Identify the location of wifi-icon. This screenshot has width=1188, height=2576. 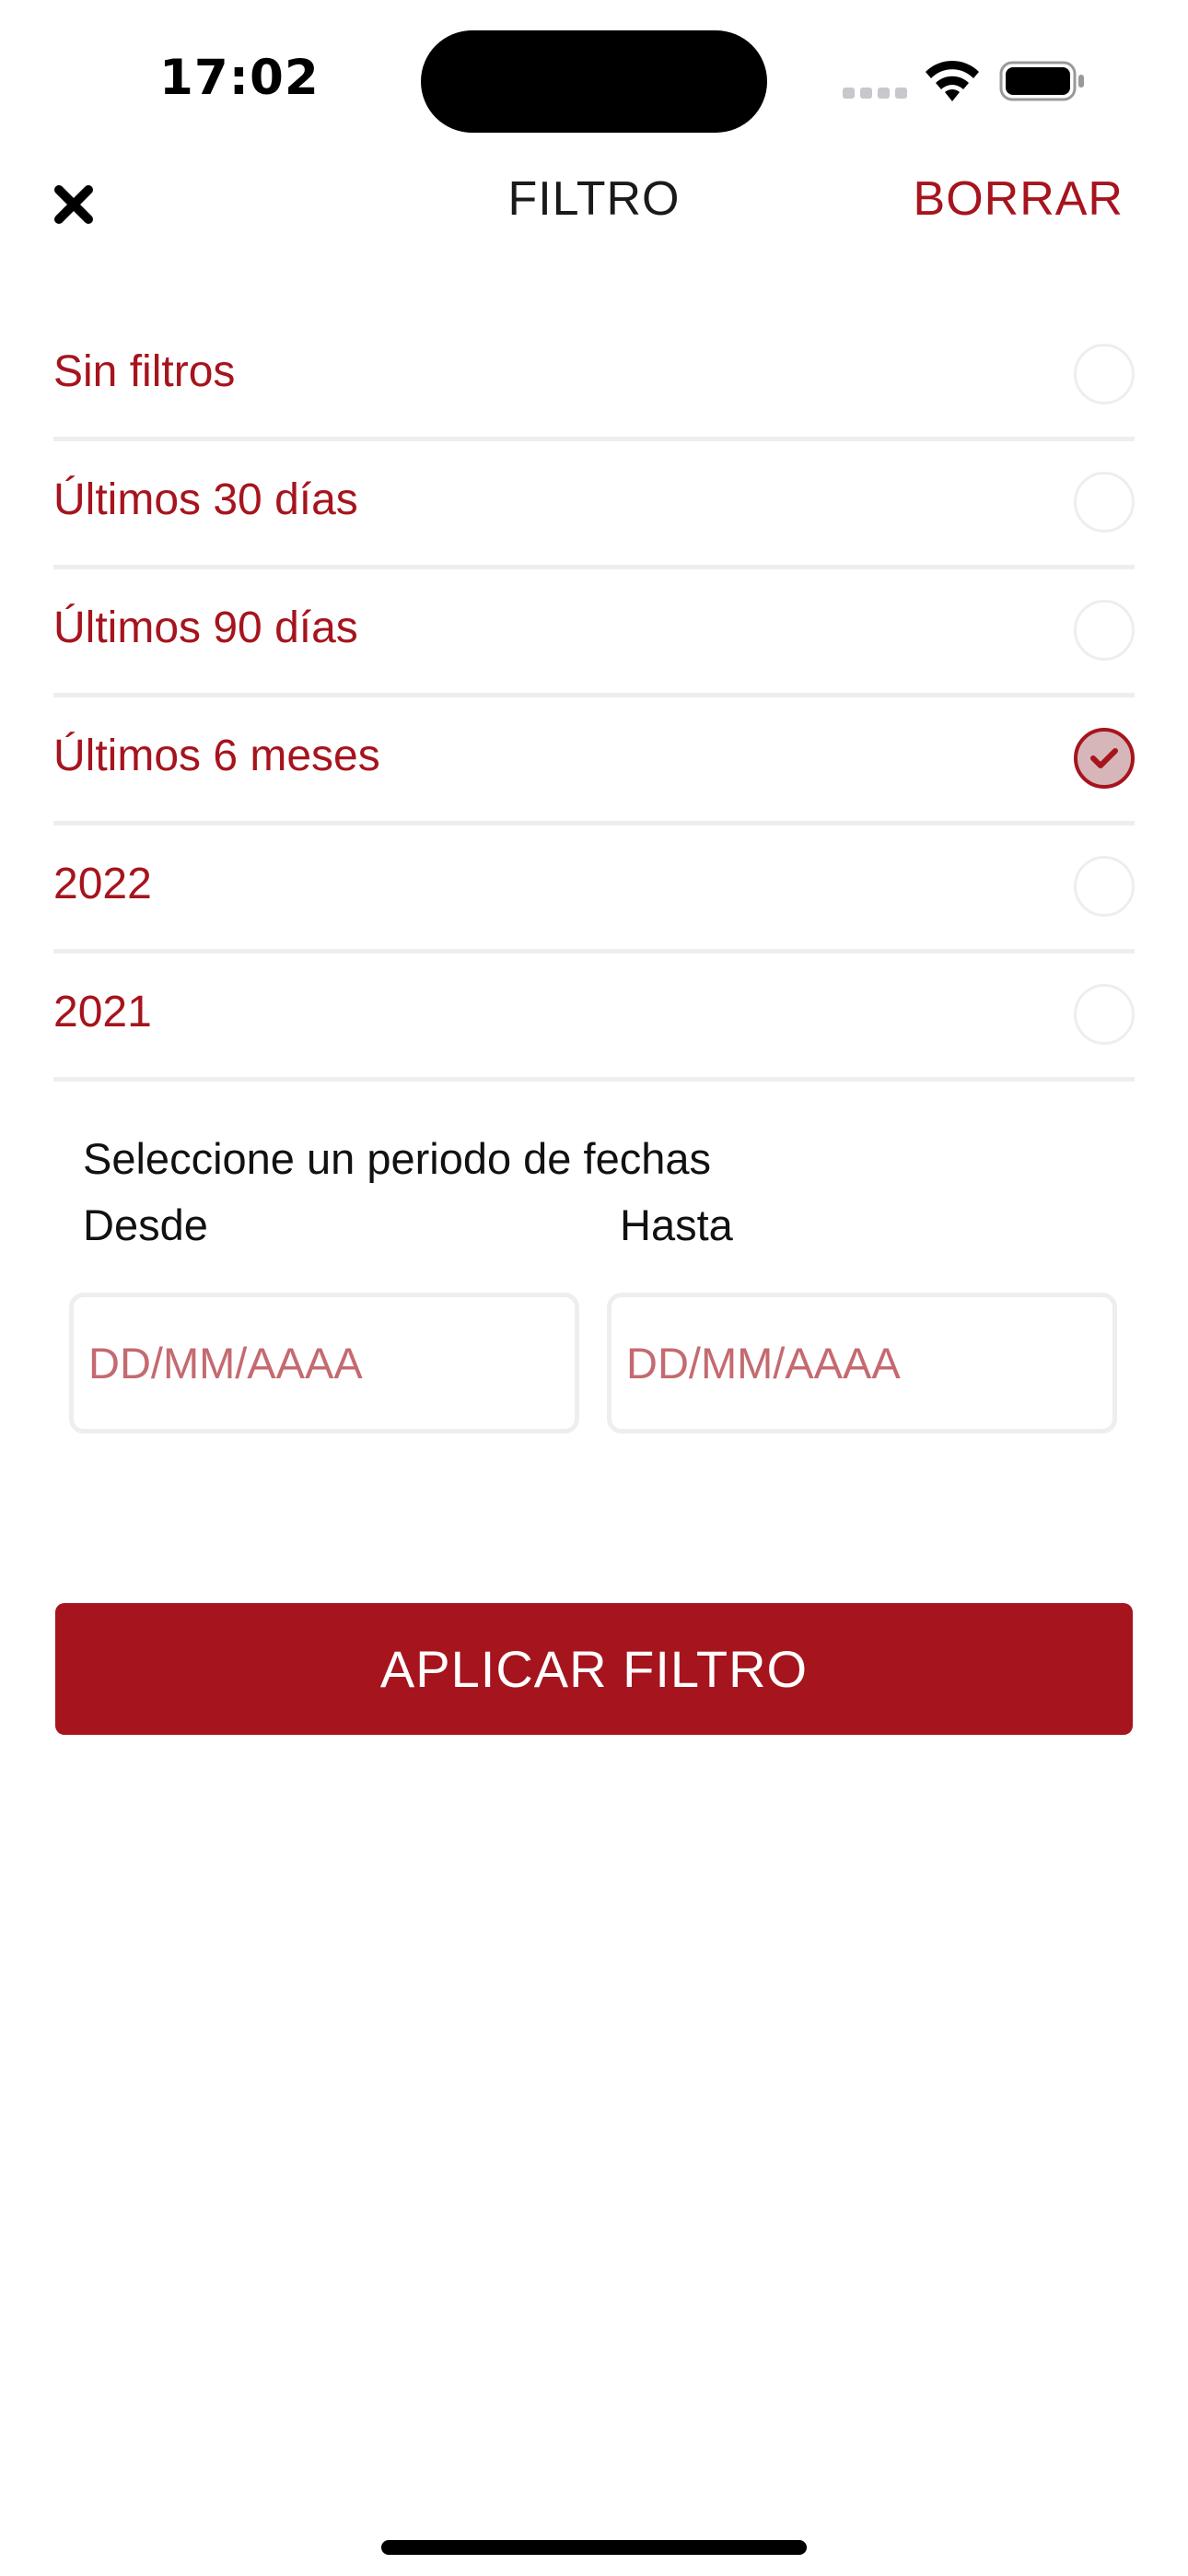
(952, 80).